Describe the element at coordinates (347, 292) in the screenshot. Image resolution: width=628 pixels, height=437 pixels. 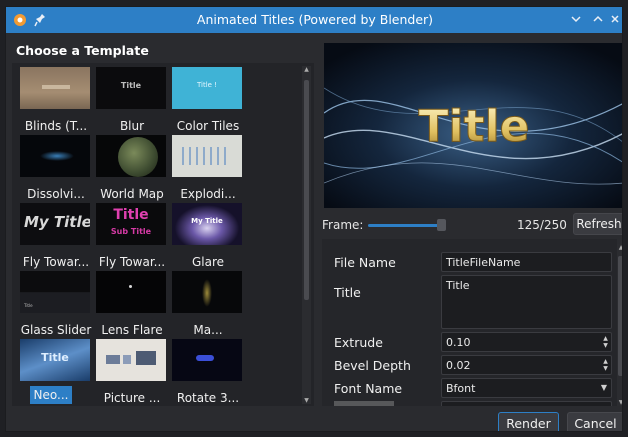
I see `title-label: Title` at that location.